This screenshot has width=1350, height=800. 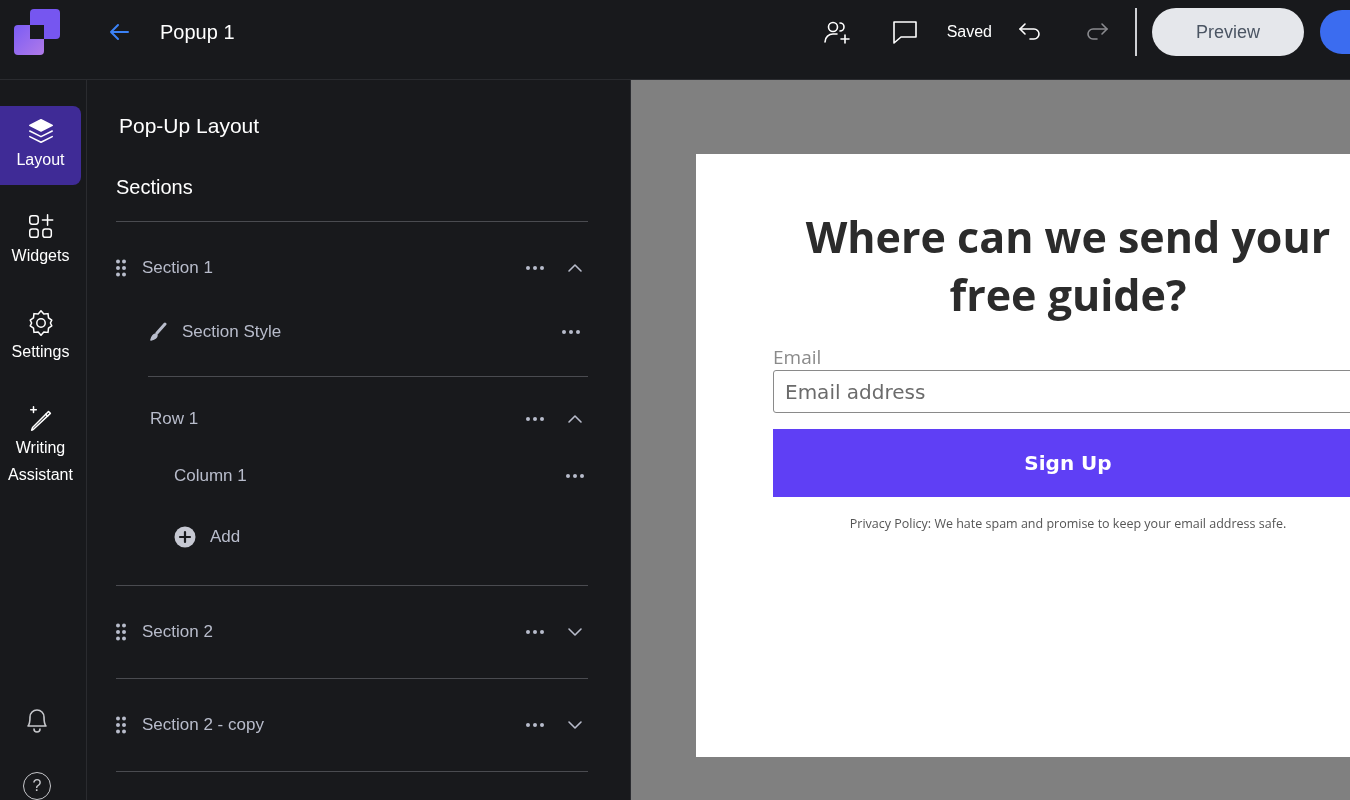 What do you see at coordinates (1068, 523) in the screenshot?
I see `privacy-text: Privacy Policy: We hate spam and promise to keep your email address safe.` at bounding box center [1068, 523].